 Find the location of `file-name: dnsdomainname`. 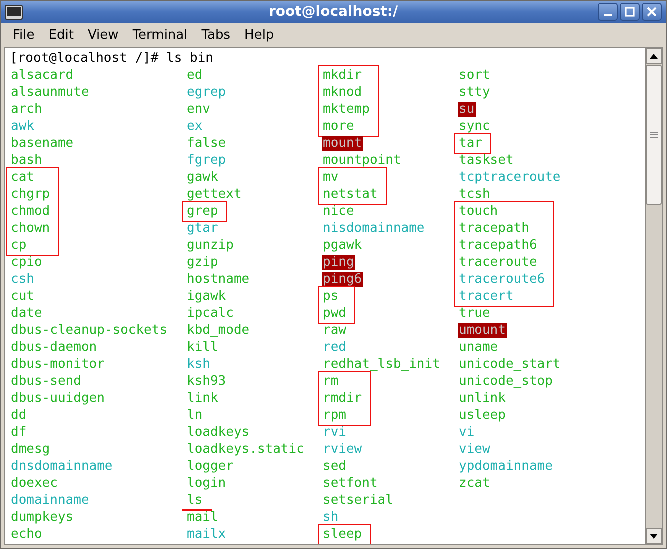

file-name: dnsdomainname is located at coordinates (62, 466).